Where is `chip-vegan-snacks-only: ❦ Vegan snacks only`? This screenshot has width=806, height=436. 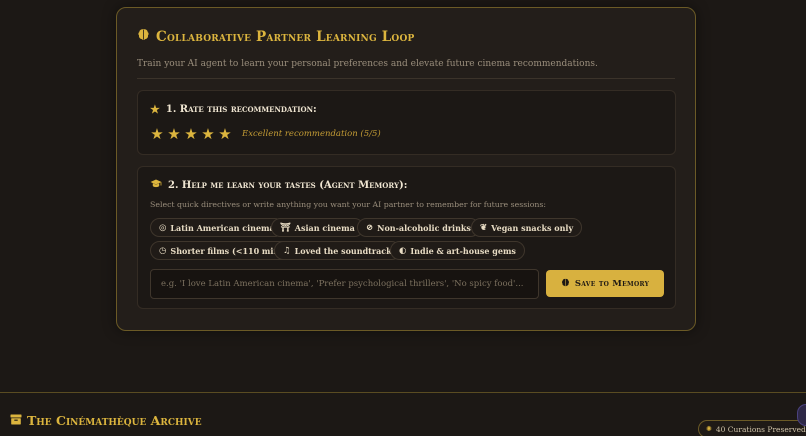 chip-vegan-snacks-only: ❦ Vegan snacks only is located at coordinates (527, 227).